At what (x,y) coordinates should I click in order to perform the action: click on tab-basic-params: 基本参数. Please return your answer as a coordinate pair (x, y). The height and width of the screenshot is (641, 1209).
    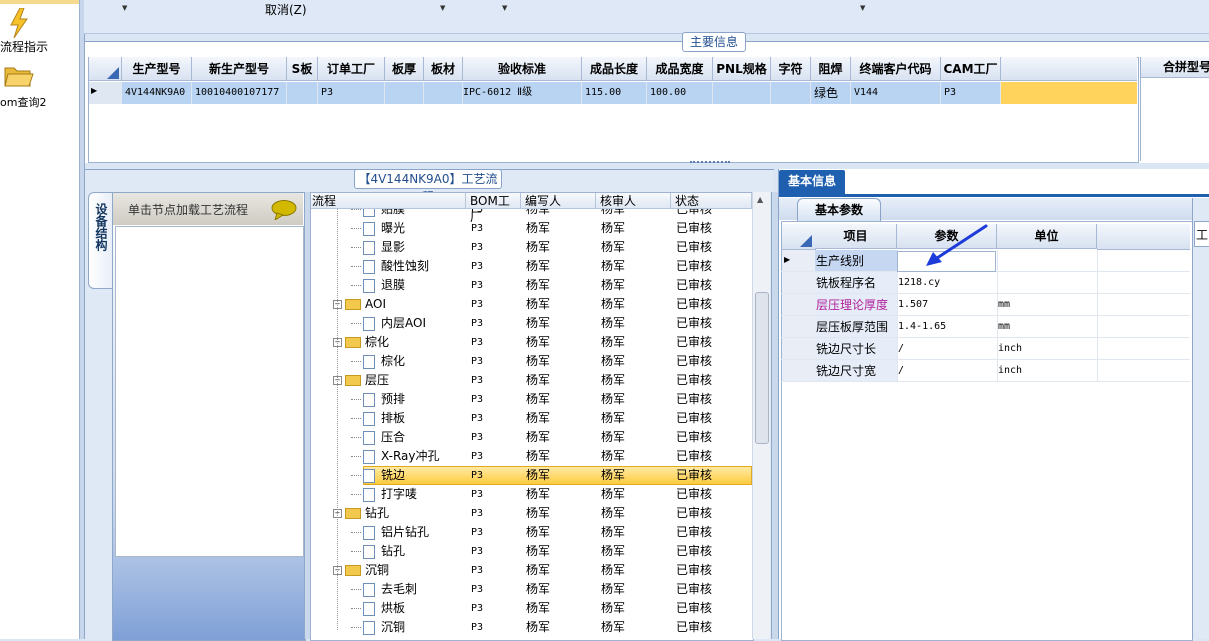
    Looking at the image, I should click on (839, 209).